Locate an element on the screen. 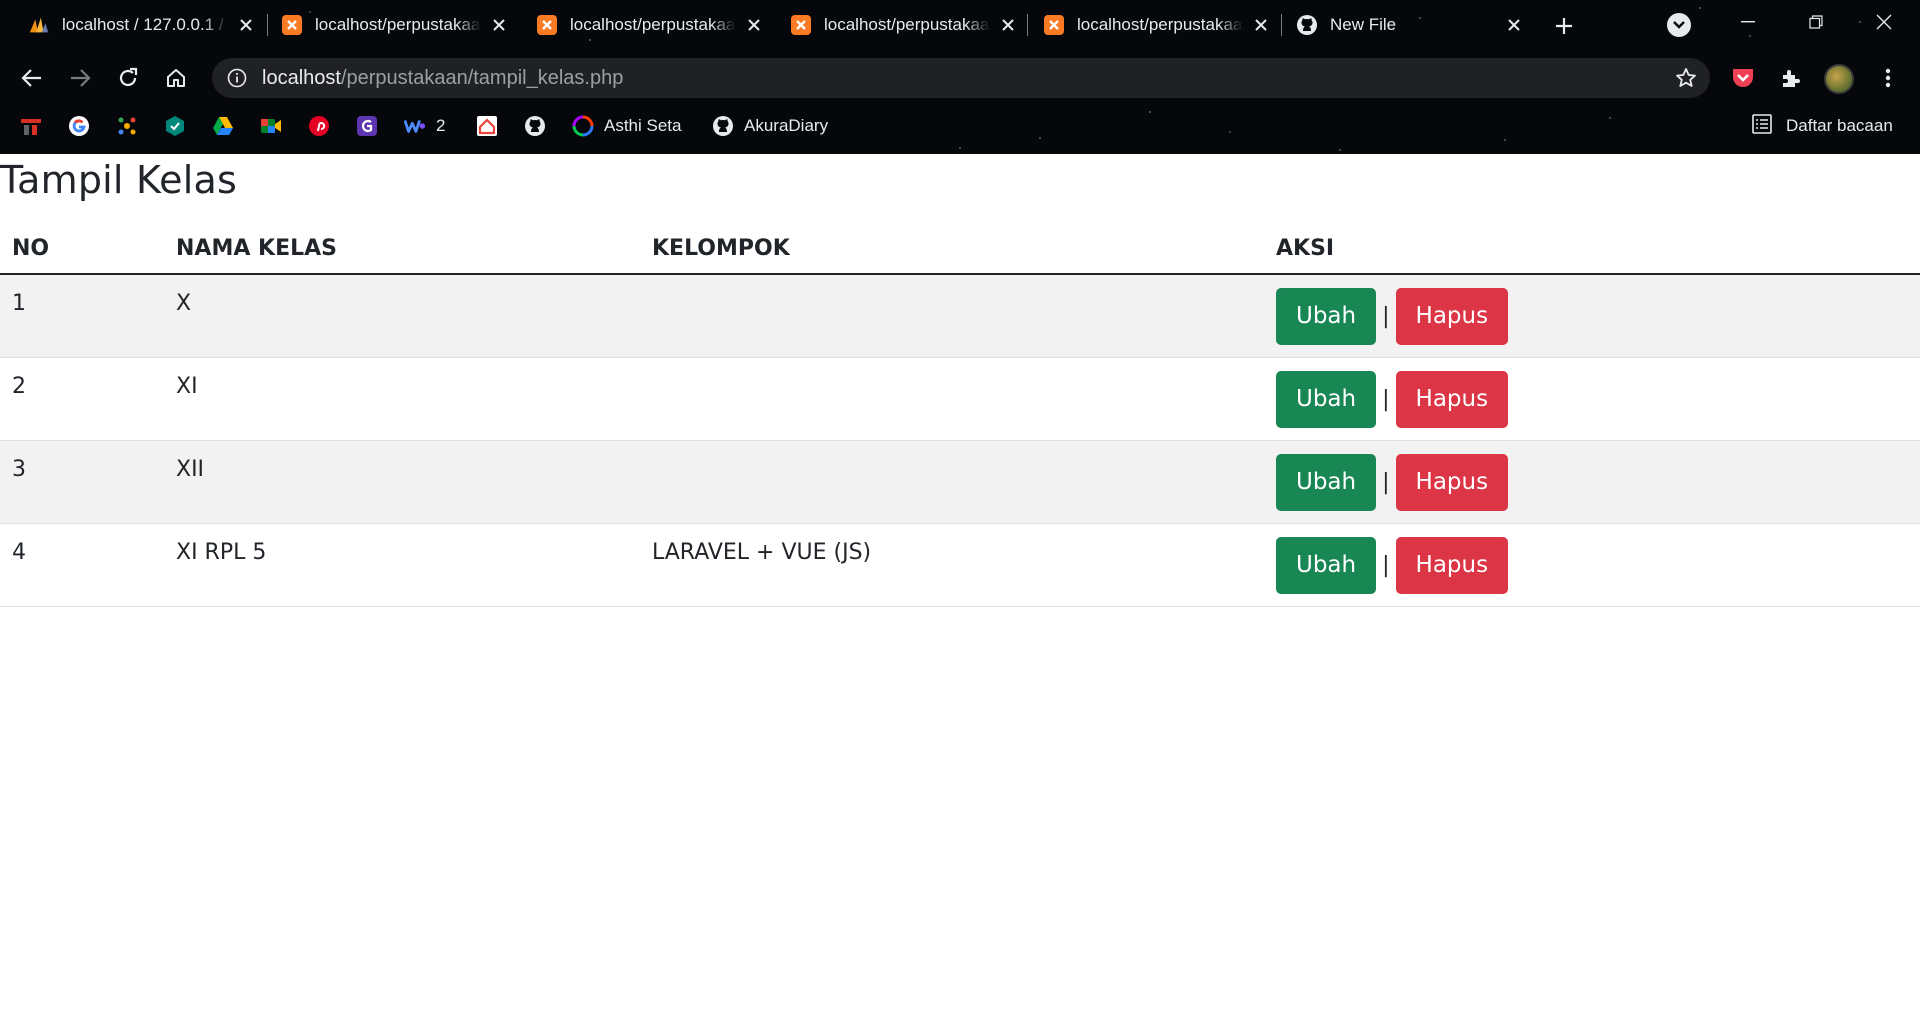 This screenshot has height=1032, width=1920. forward-icon is located at coordinates (80, 78).